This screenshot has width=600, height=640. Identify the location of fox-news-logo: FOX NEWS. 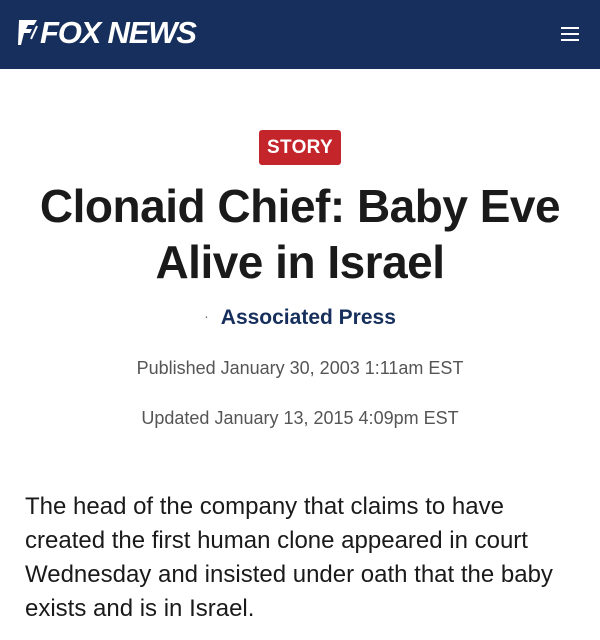
(107, 33).